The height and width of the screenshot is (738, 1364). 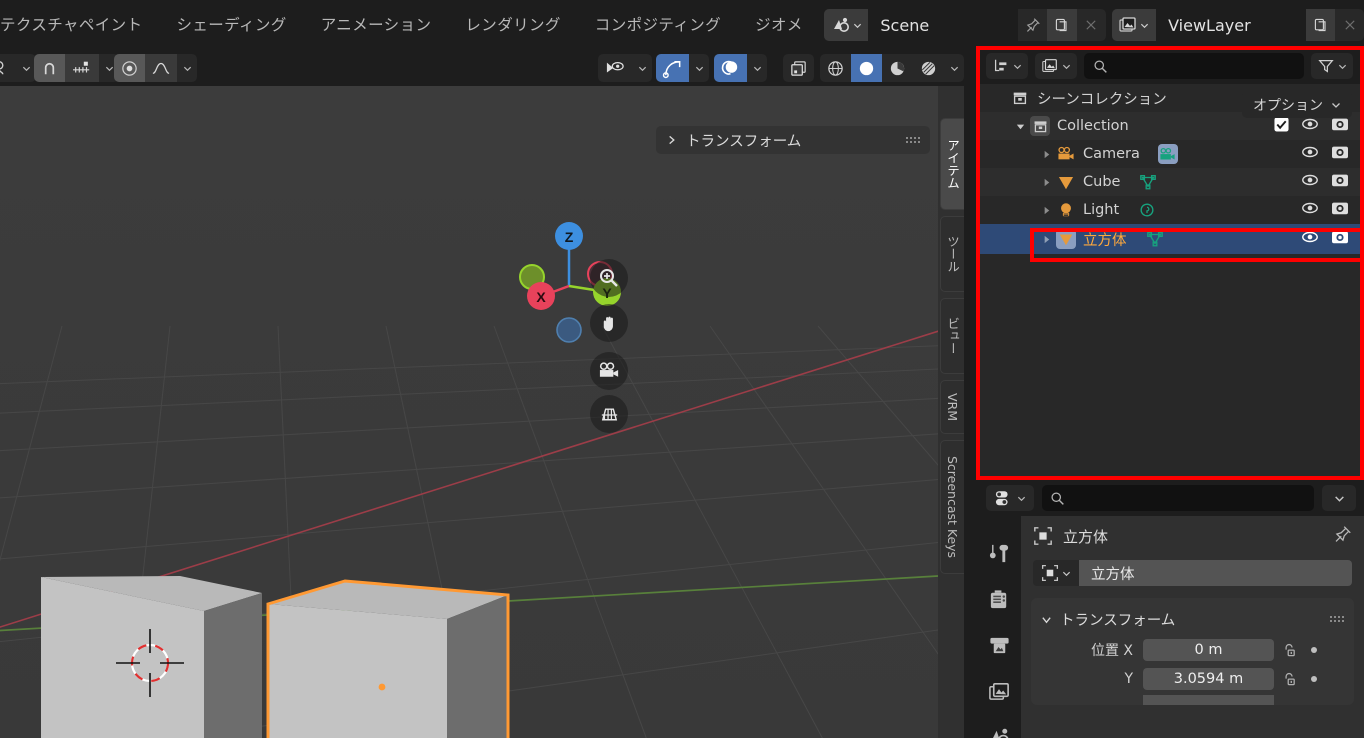 What do you see at coordinates (609, 371) in the screenshot?
I see `camera-view-button` at bounding box center [609, 371].